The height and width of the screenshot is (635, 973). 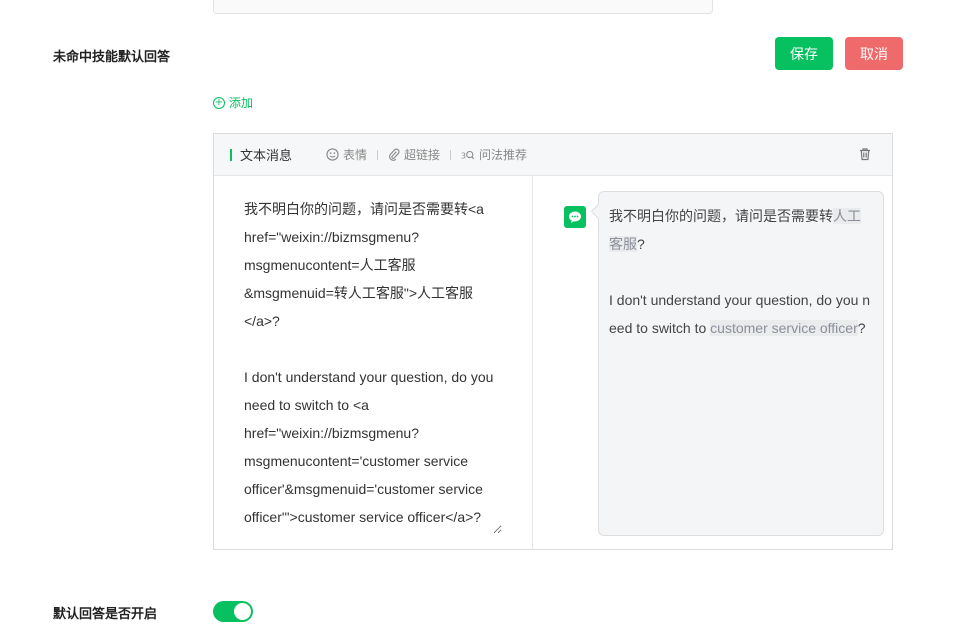 What do you see at coordinates (266, 156) in the screenshot?
I see `message-type-label: 文本消息` at bounding box center [266, 156].